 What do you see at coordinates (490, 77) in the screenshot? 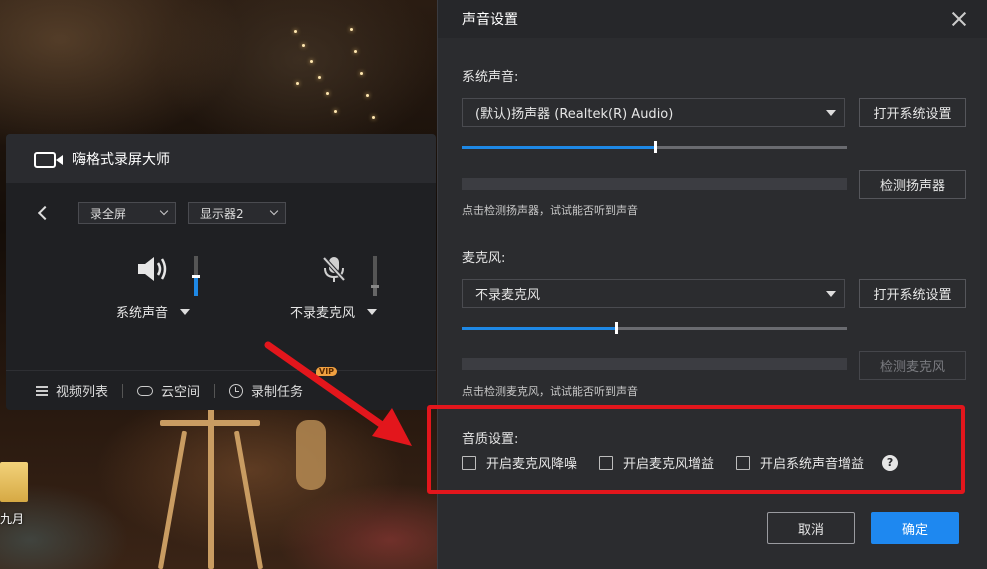
I see `system-sound-label: 系统声音:` at bounding box center [490, 77].